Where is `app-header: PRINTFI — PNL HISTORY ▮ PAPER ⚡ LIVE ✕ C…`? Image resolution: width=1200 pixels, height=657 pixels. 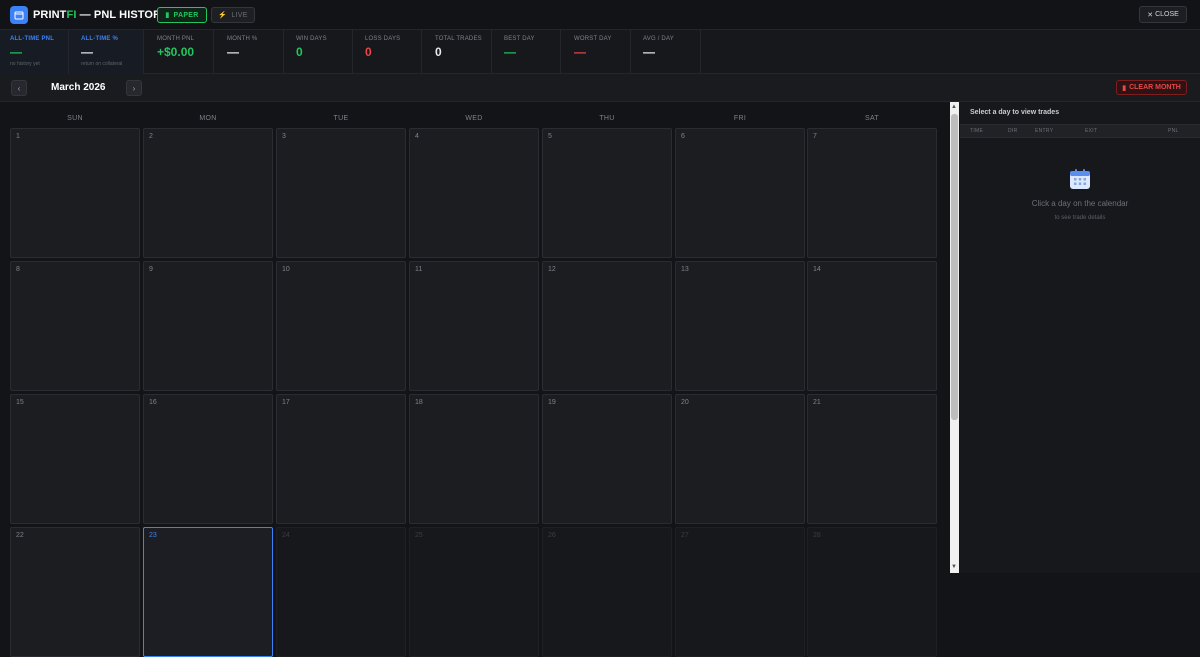 app-header: PRINTFI — PNL HISTORY ▮ PAPER ⚡ LIVE ✕ C… is located at coordinates (600, 15).